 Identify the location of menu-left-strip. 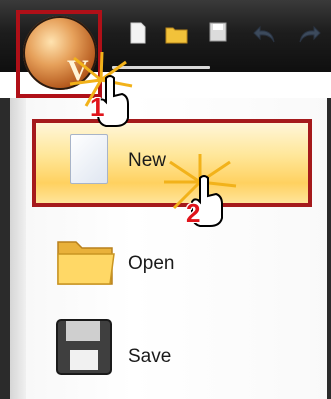
(18, 248).